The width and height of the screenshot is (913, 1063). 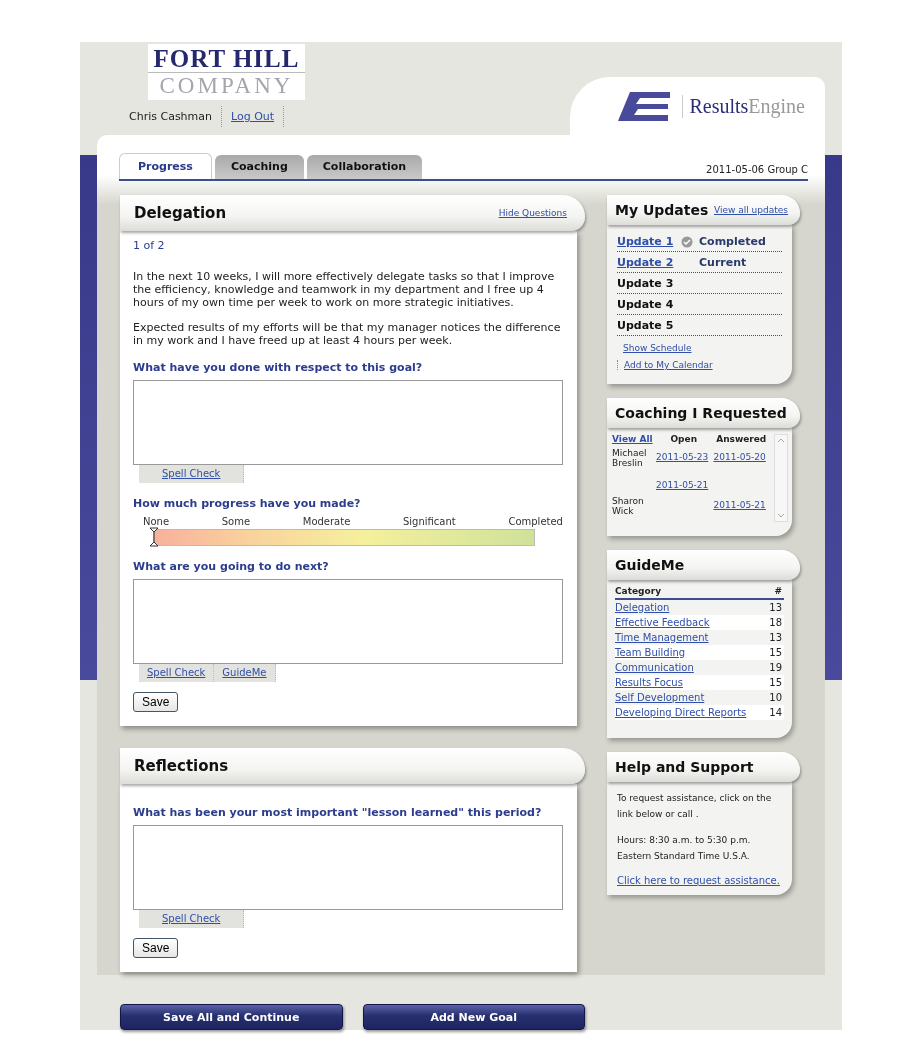 What do you see at coordinates (165, 166) in the screenshot?
I see `tab: Progress` at bounding box center [165, 166].